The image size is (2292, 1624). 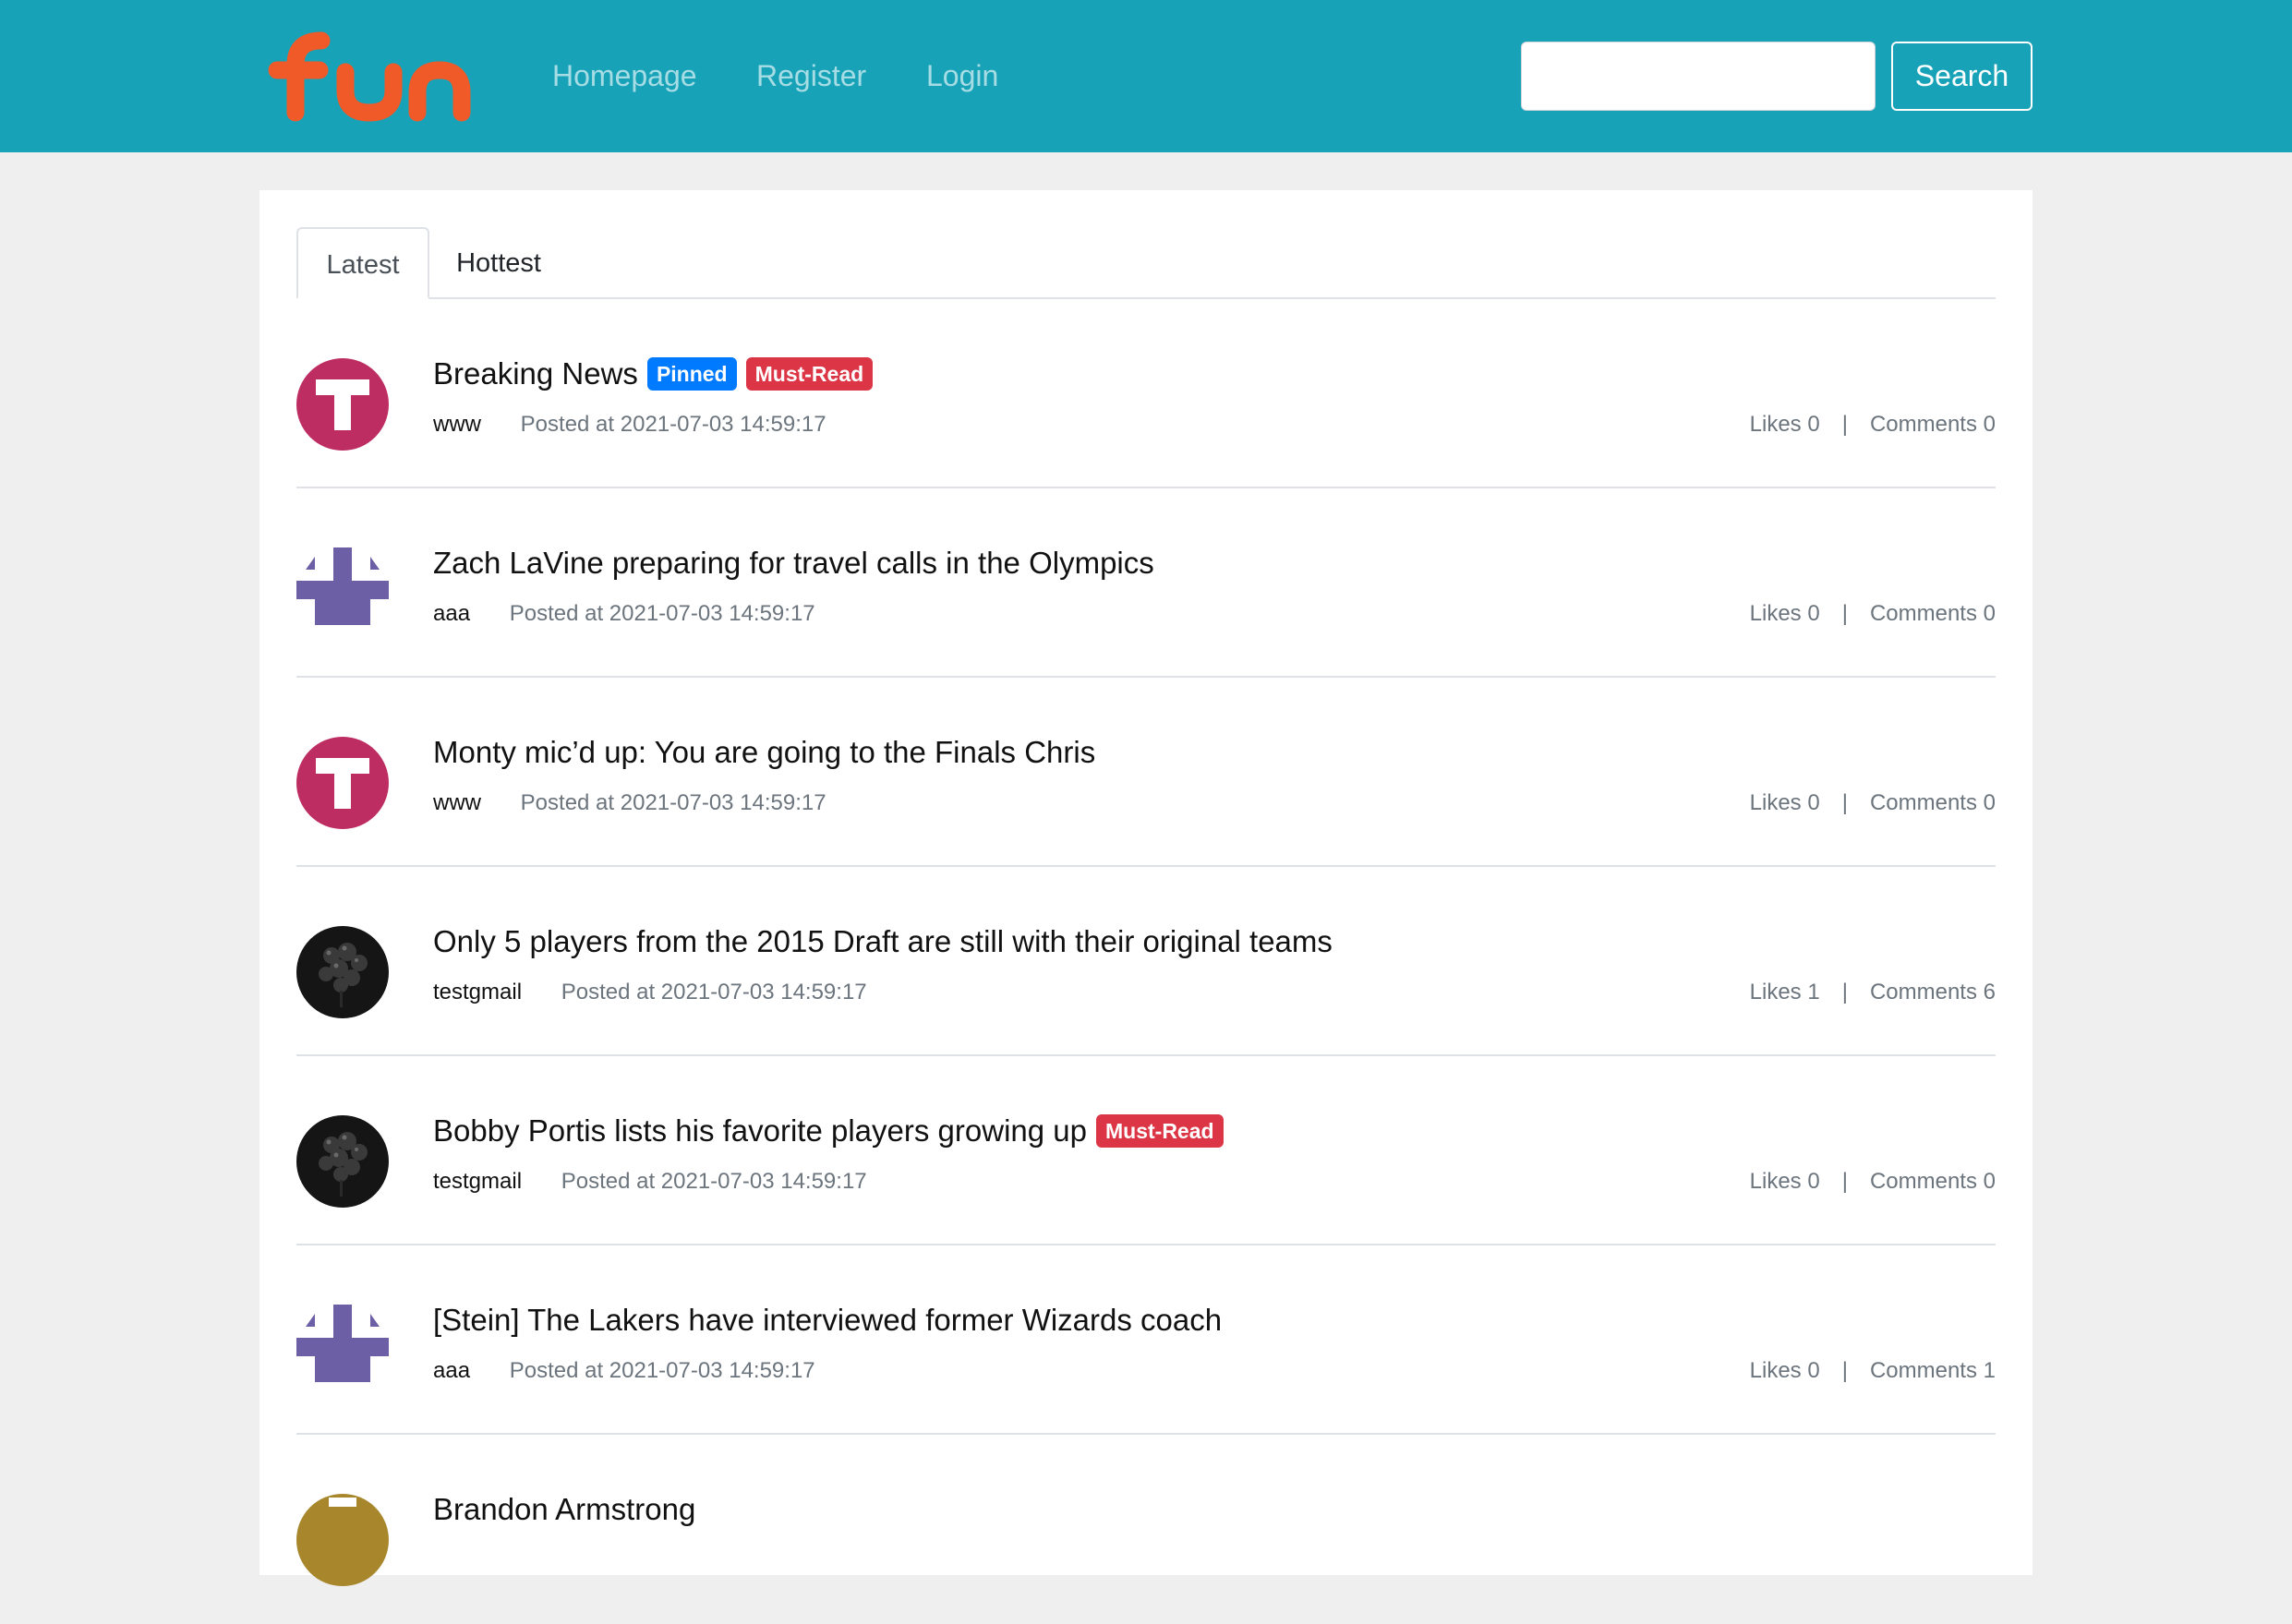 I want to click on nav-register-link: Register, so click(x=811, y=75).